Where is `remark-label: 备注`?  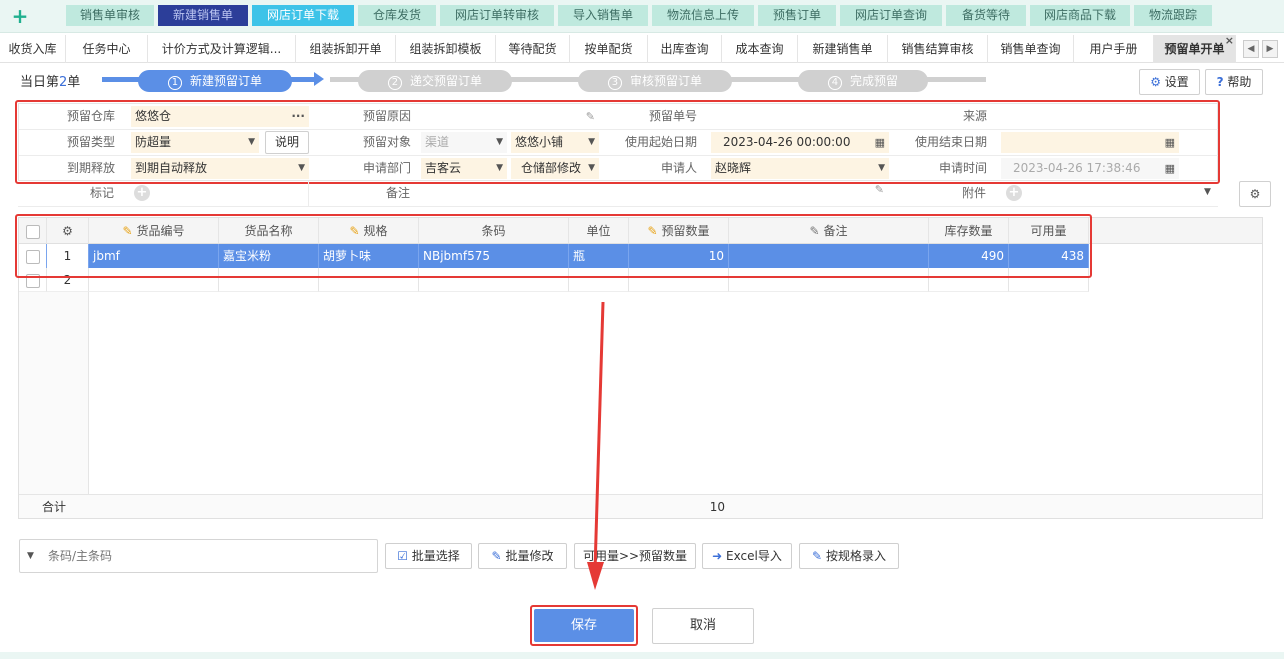
remark-label: 备注 is located at coordinates (397, 193).